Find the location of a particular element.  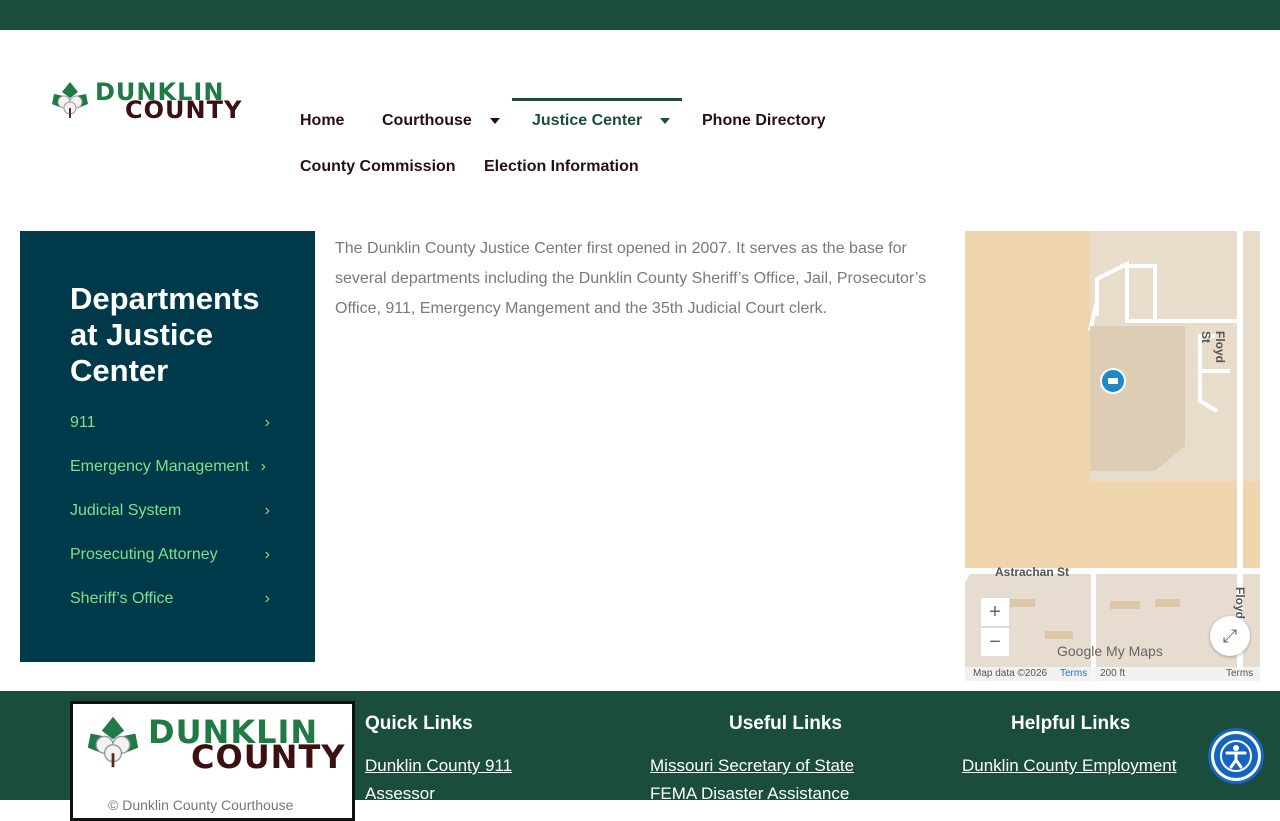

copyright-text: © Dunklin County Courthouse is located at coordinates (201, 805).